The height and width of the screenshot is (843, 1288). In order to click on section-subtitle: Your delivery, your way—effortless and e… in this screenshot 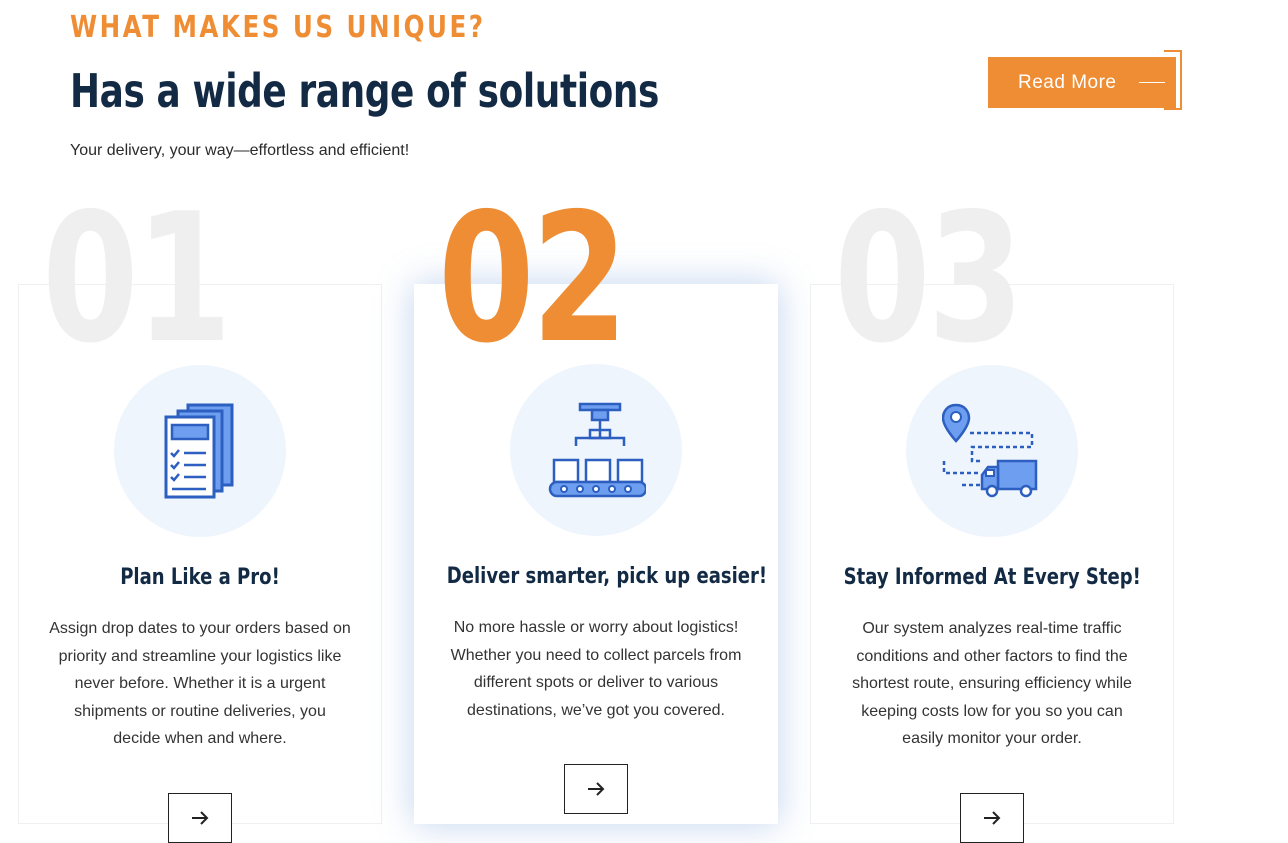, I will do `click(240, 150)`.